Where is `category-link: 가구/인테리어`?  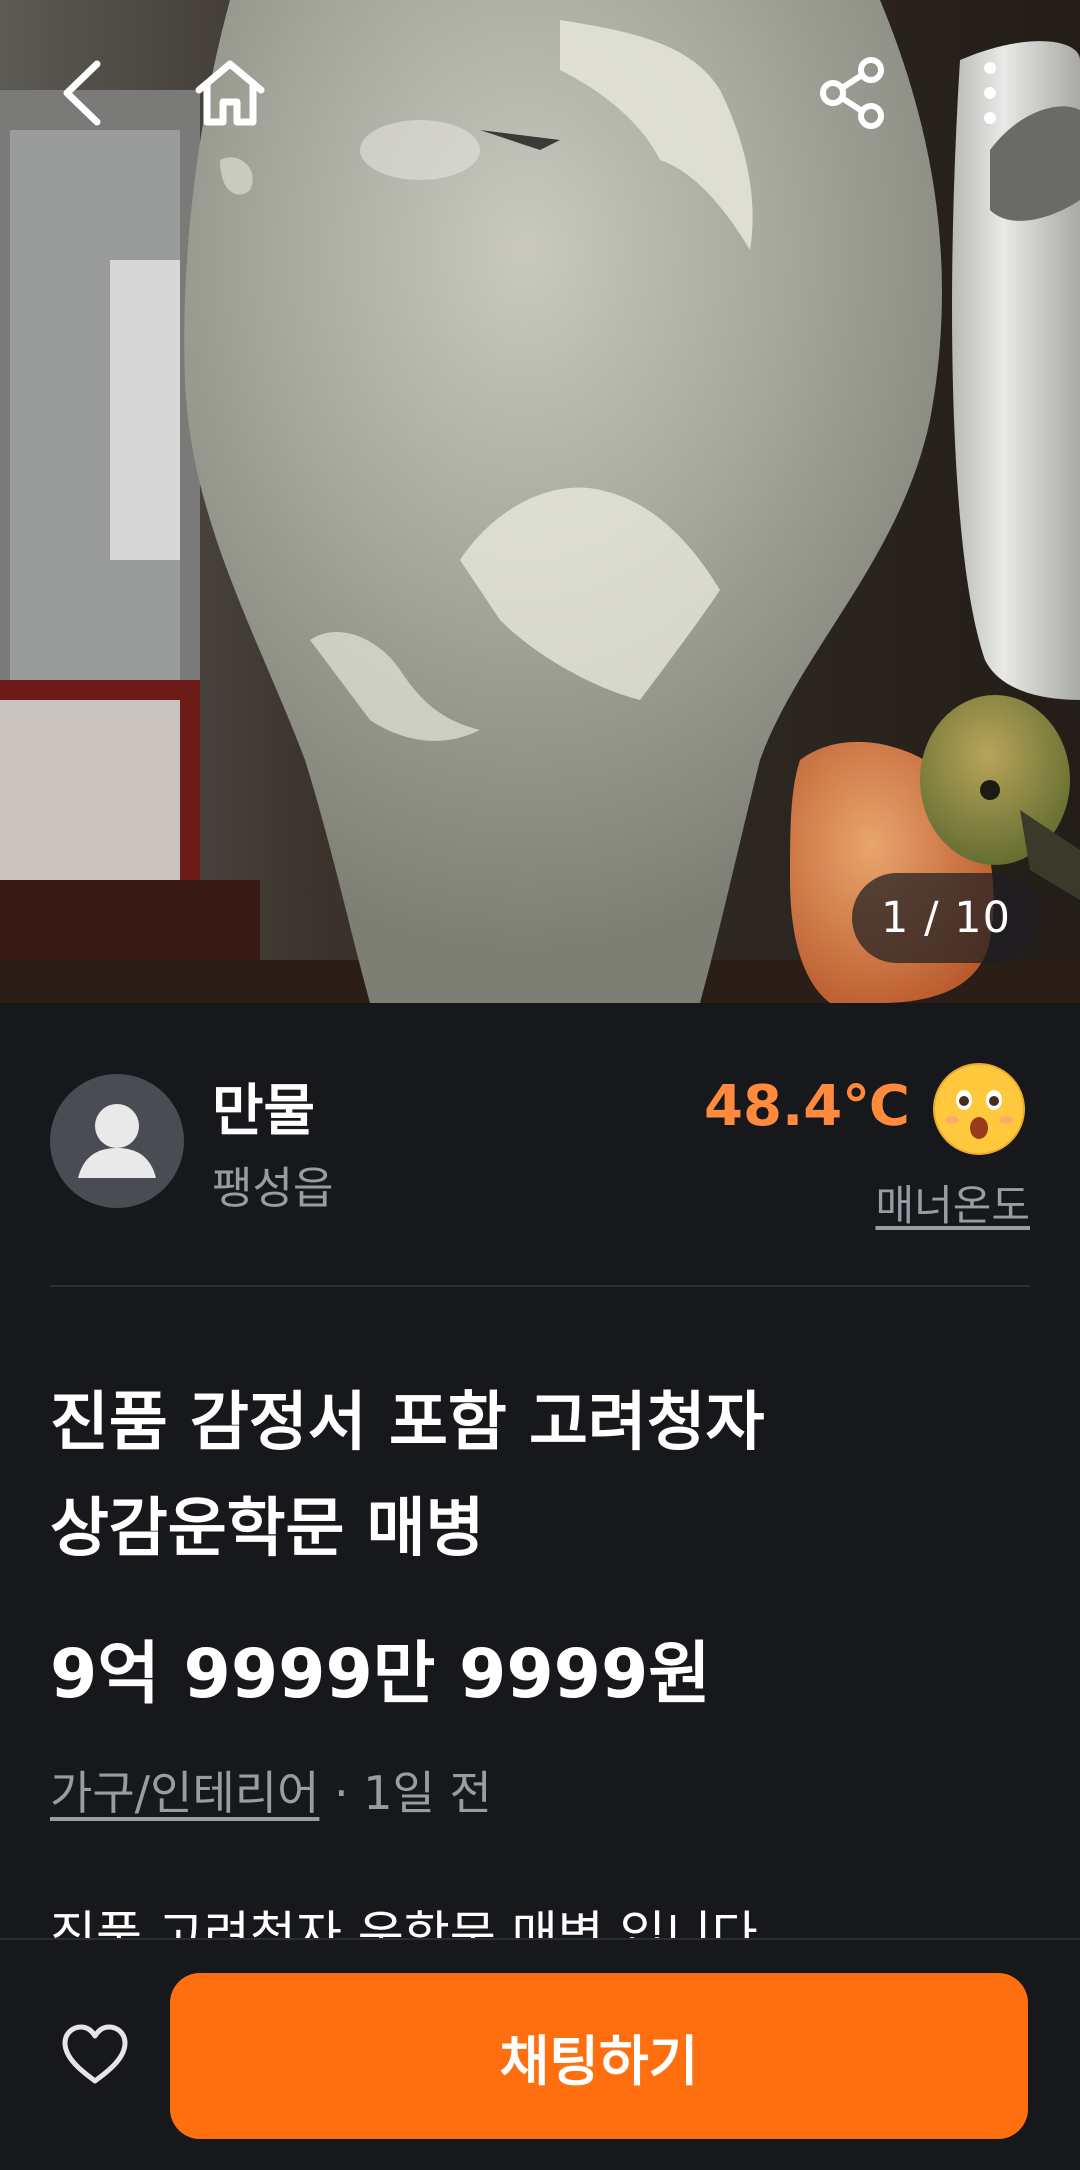 category-link: 가구/인테리어 is located at coordinates (184, 1793).